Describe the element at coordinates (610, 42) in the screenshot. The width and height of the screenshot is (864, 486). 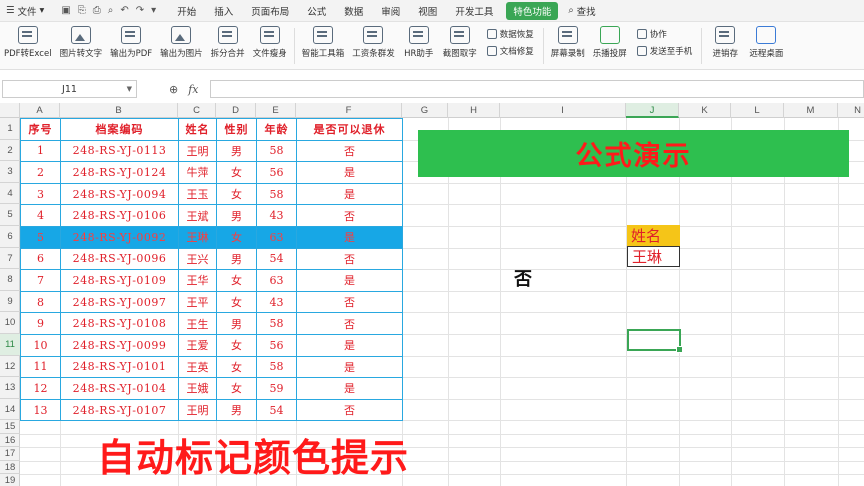
I see `cast-screen-button: 乐播投屏` at that location.